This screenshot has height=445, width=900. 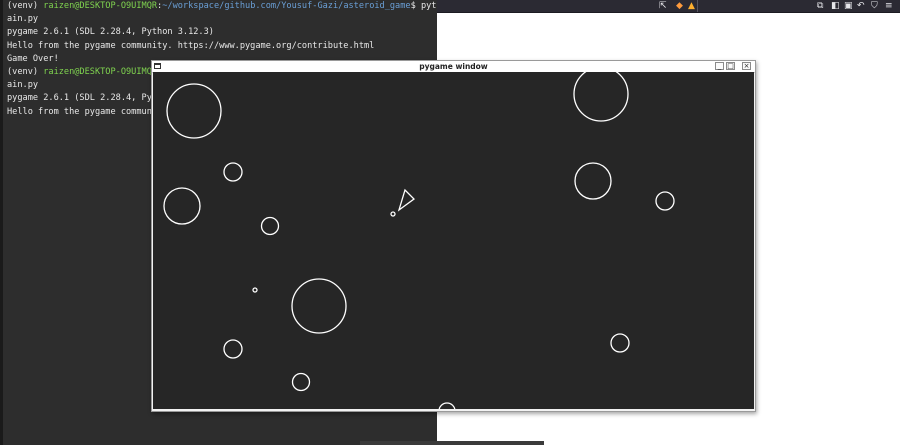 What do you see at coordinates (406, 200) in the screenshot?
I see `player-ship` at bounding box center [406, 200].